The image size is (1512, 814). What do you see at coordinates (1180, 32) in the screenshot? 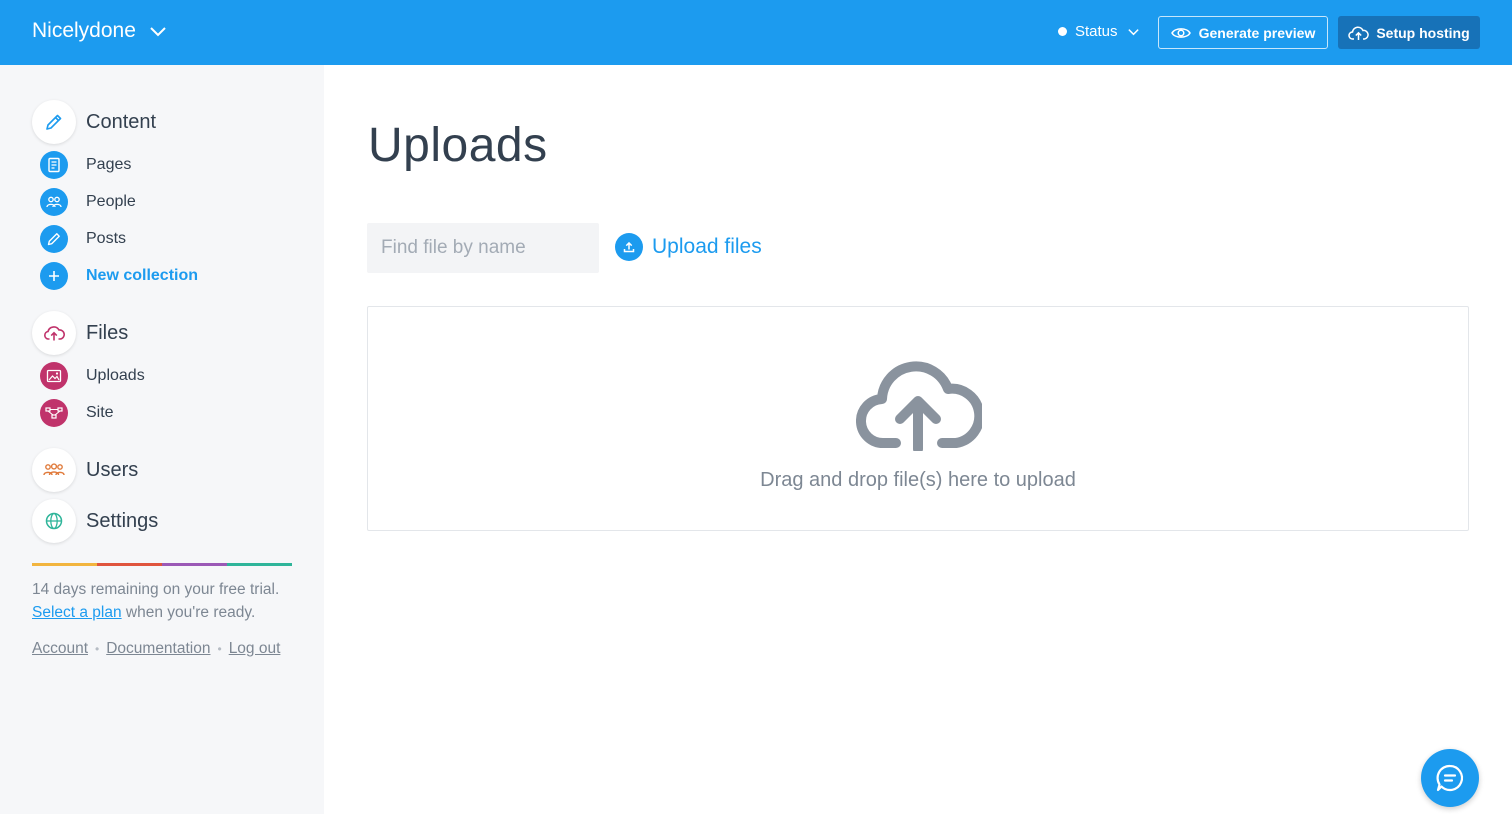
I see `eye-icon` at bounding box center [1180, 32].